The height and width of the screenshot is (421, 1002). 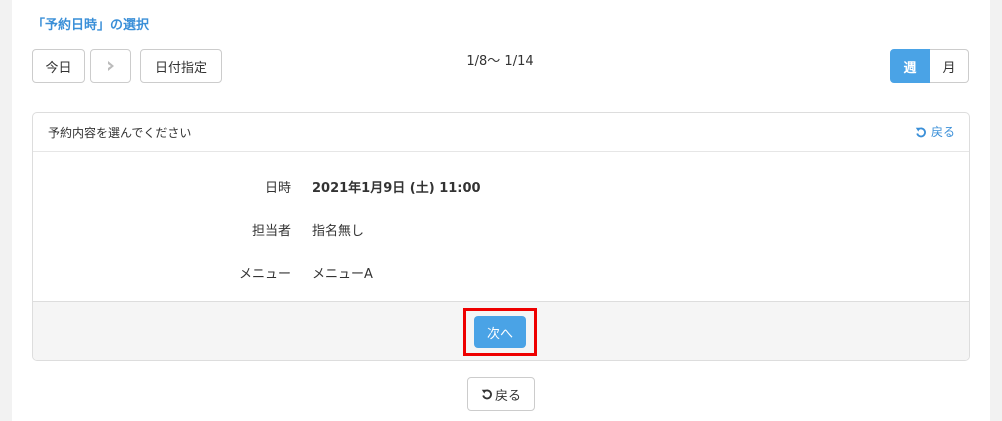 What do you see at coordinates (910, 66) in the screenshot?
I see `week-view-button: 週` at bounding box center [910, 66].